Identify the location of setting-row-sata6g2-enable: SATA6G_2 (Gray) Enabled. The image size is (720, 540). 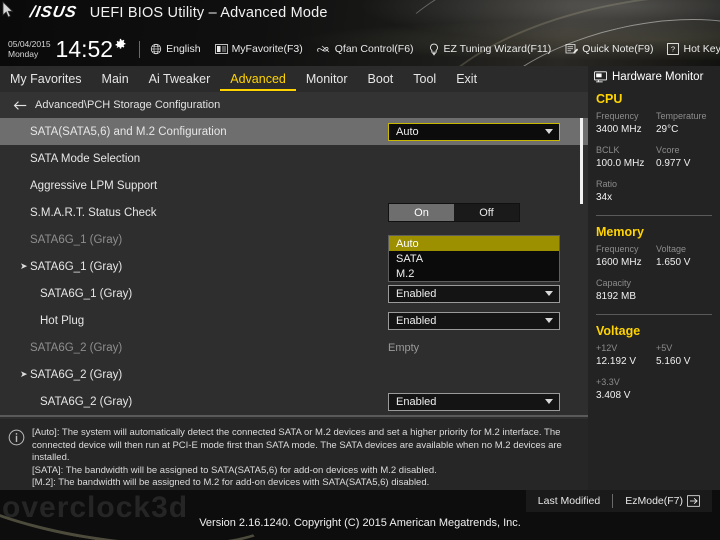
(294, 401).